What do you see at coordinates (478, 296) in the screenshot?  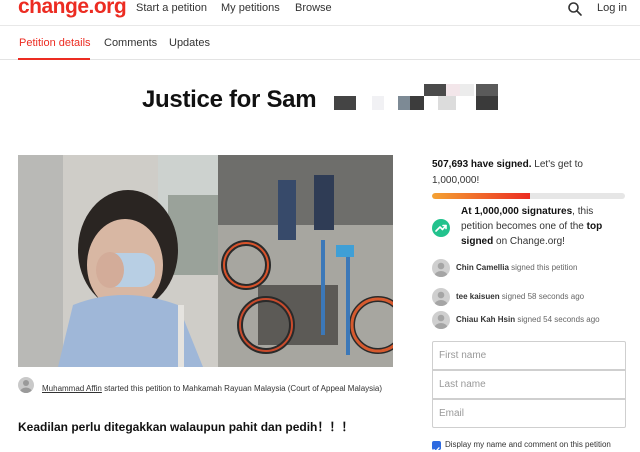 I see `signer-name: tee kaisuen` at bounding box center [478, 296].